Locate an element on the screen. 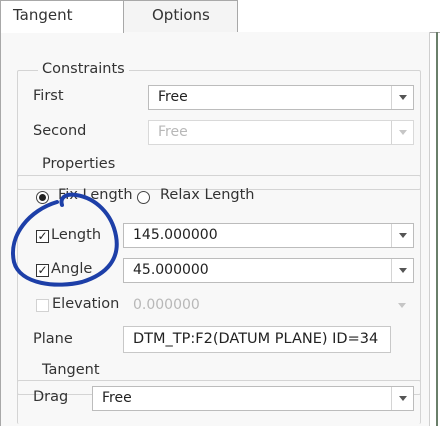 This screenshot has height=426, width=440. hand-drawn-loop is located at coordinates (65, 239).